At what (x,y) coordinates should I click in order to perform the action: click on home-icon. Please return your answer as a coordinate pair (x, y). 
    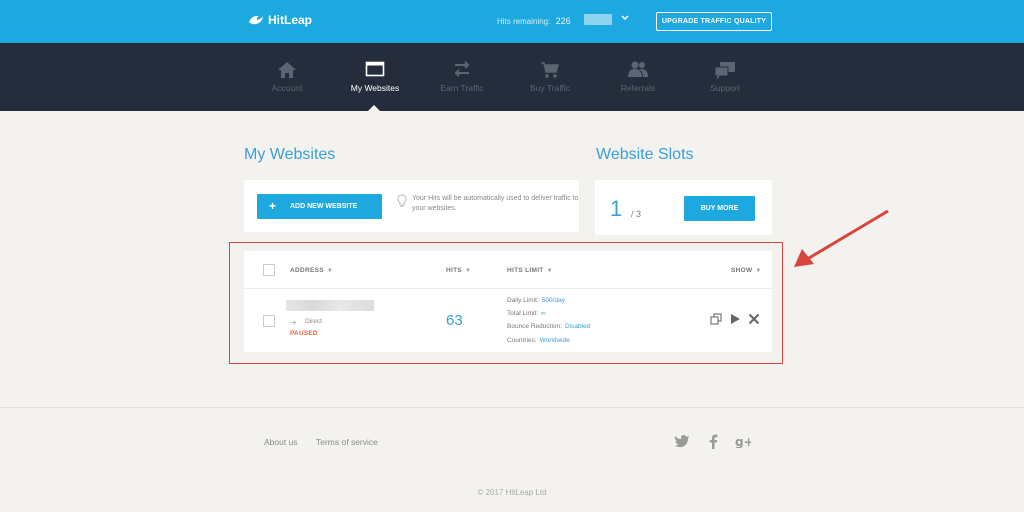
    Looking at the image, I should click on (287, 70).